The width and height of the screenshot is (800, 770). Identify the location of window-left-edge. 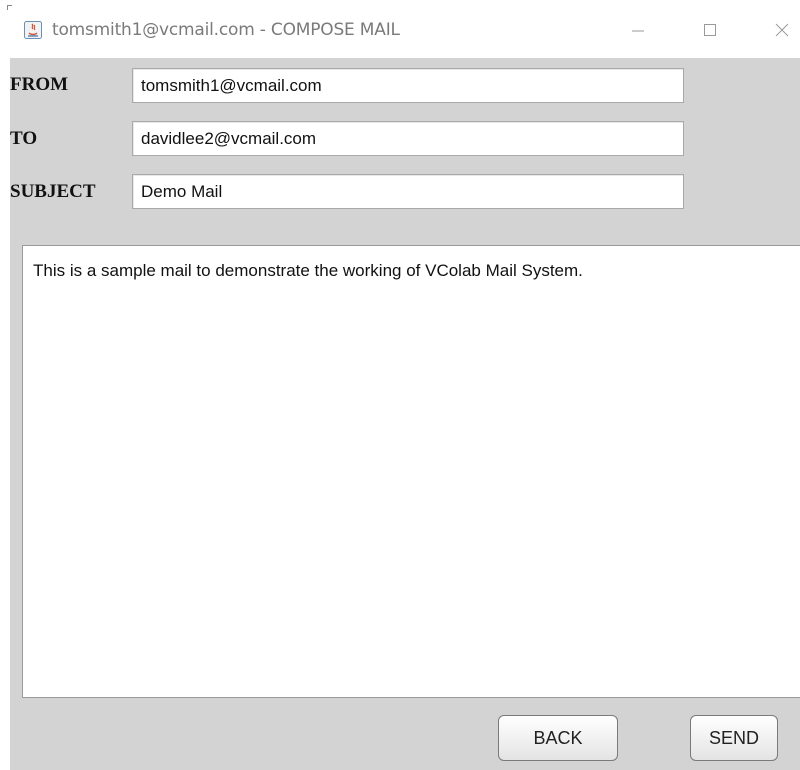
(5, 414).